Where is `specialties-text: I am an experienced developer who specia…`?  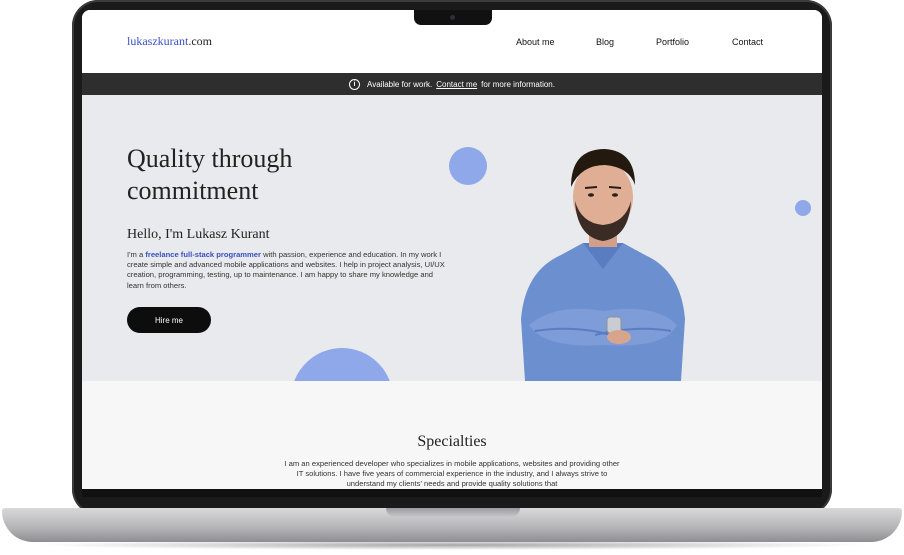
specialties-text: I am an experienced developer who specia… is located at coordinates (452, 474).